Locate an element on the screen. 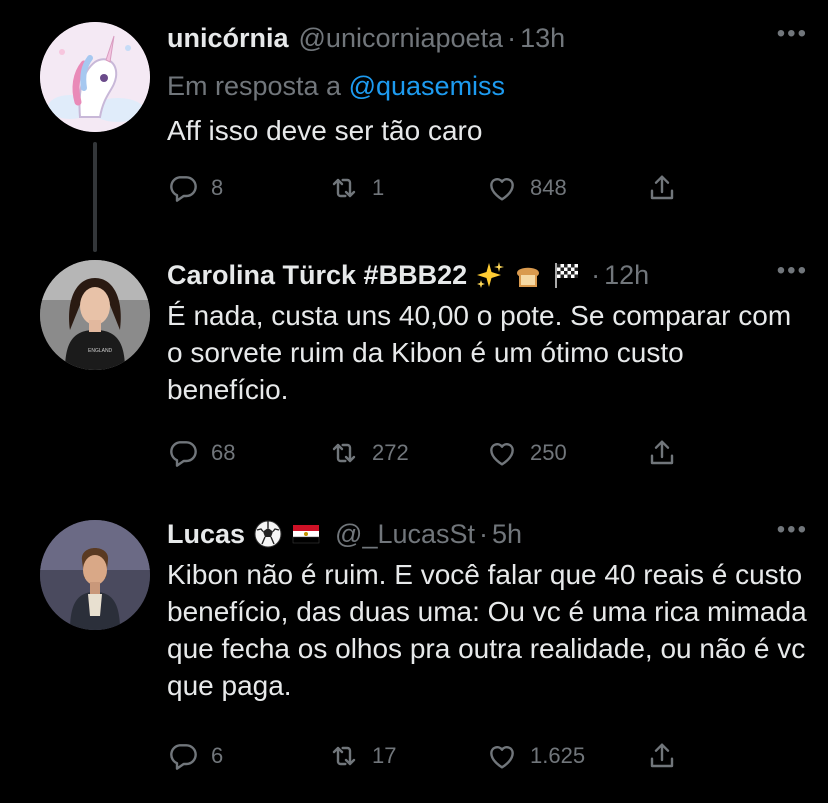 The width and height of the screenshot is (828, 803). retweet-count: 272 is located at coordinates (390, 452).